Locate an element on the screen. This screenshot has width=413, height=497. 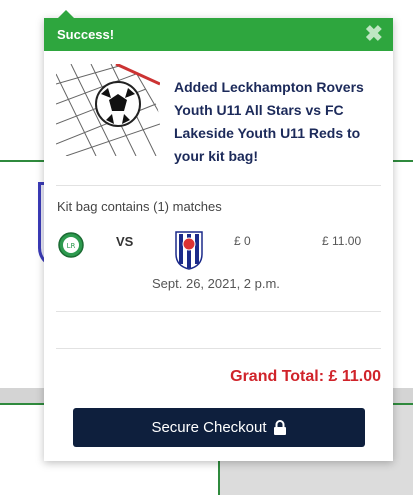
match-date: Sept. 26, 2021, 2 p.m. is located at coordinates (216, 283).